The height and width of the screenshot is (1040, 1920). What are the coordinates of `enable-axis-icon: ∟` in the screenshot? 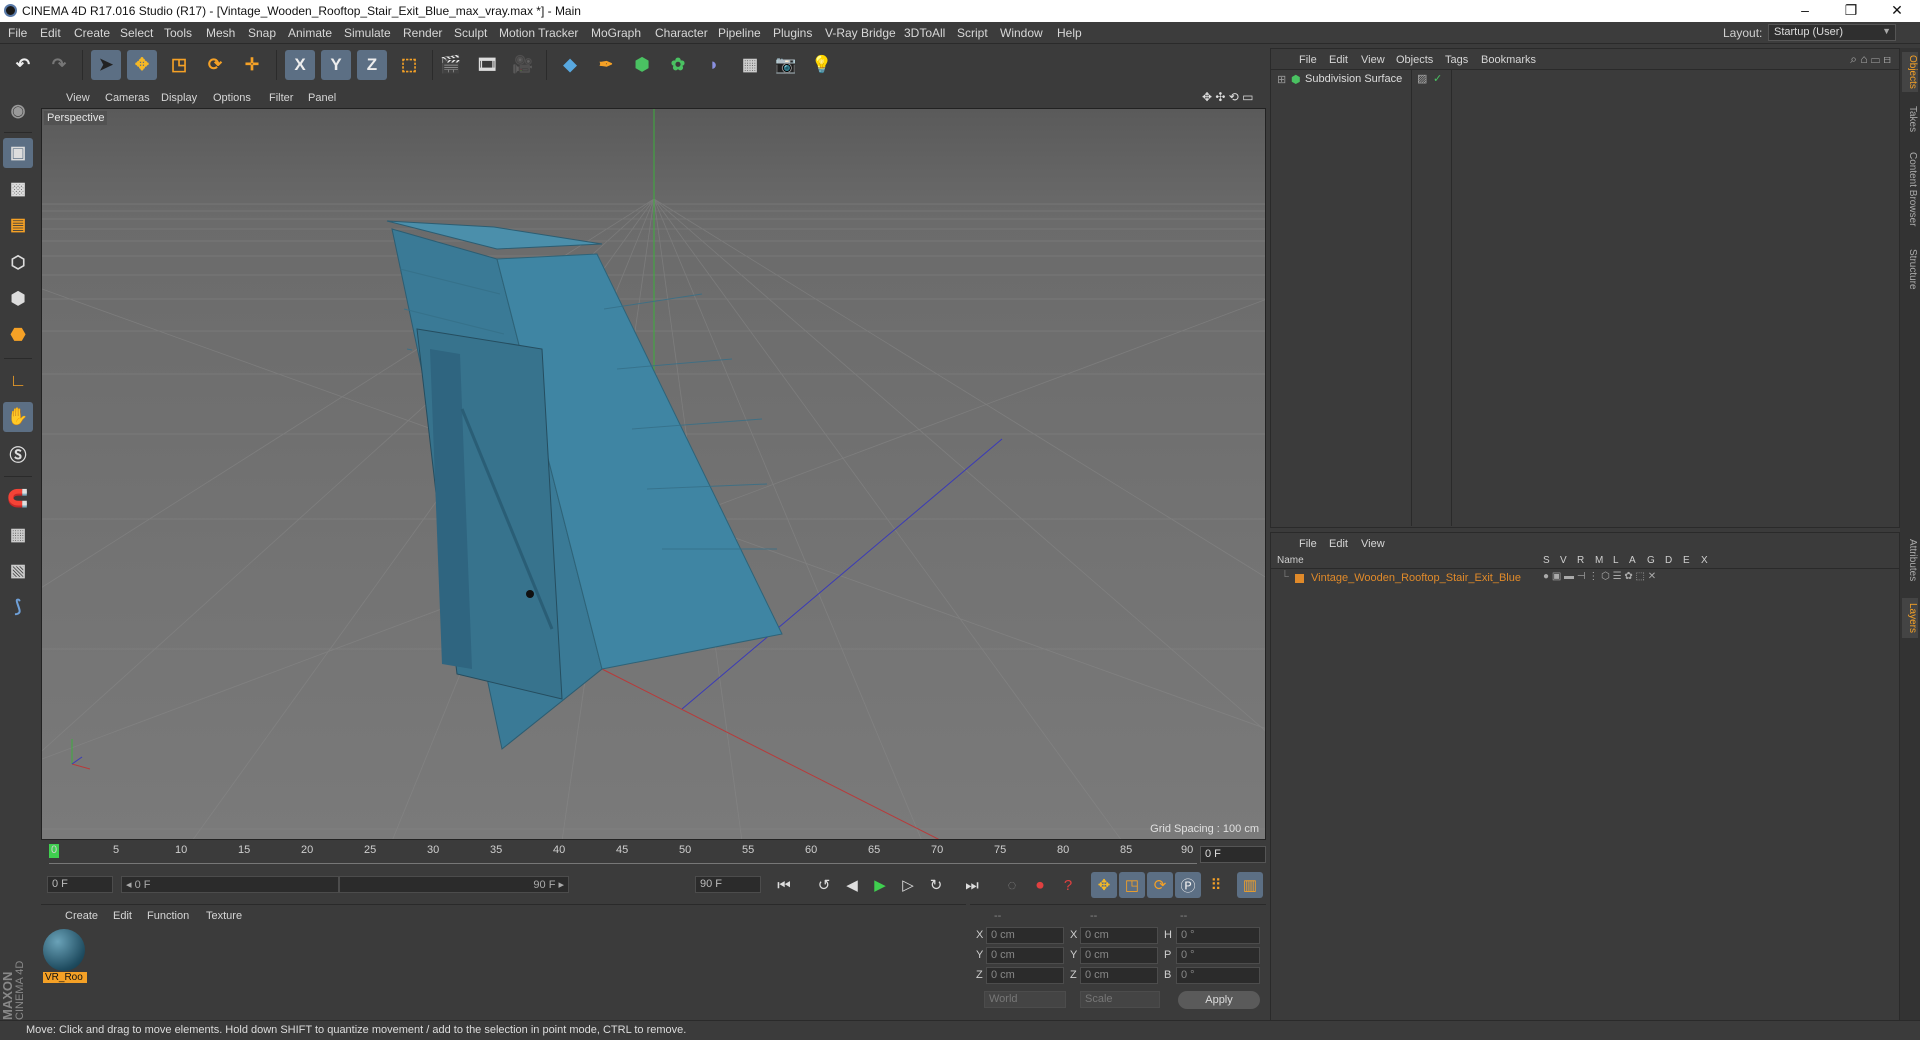 It's located at (18, 381).